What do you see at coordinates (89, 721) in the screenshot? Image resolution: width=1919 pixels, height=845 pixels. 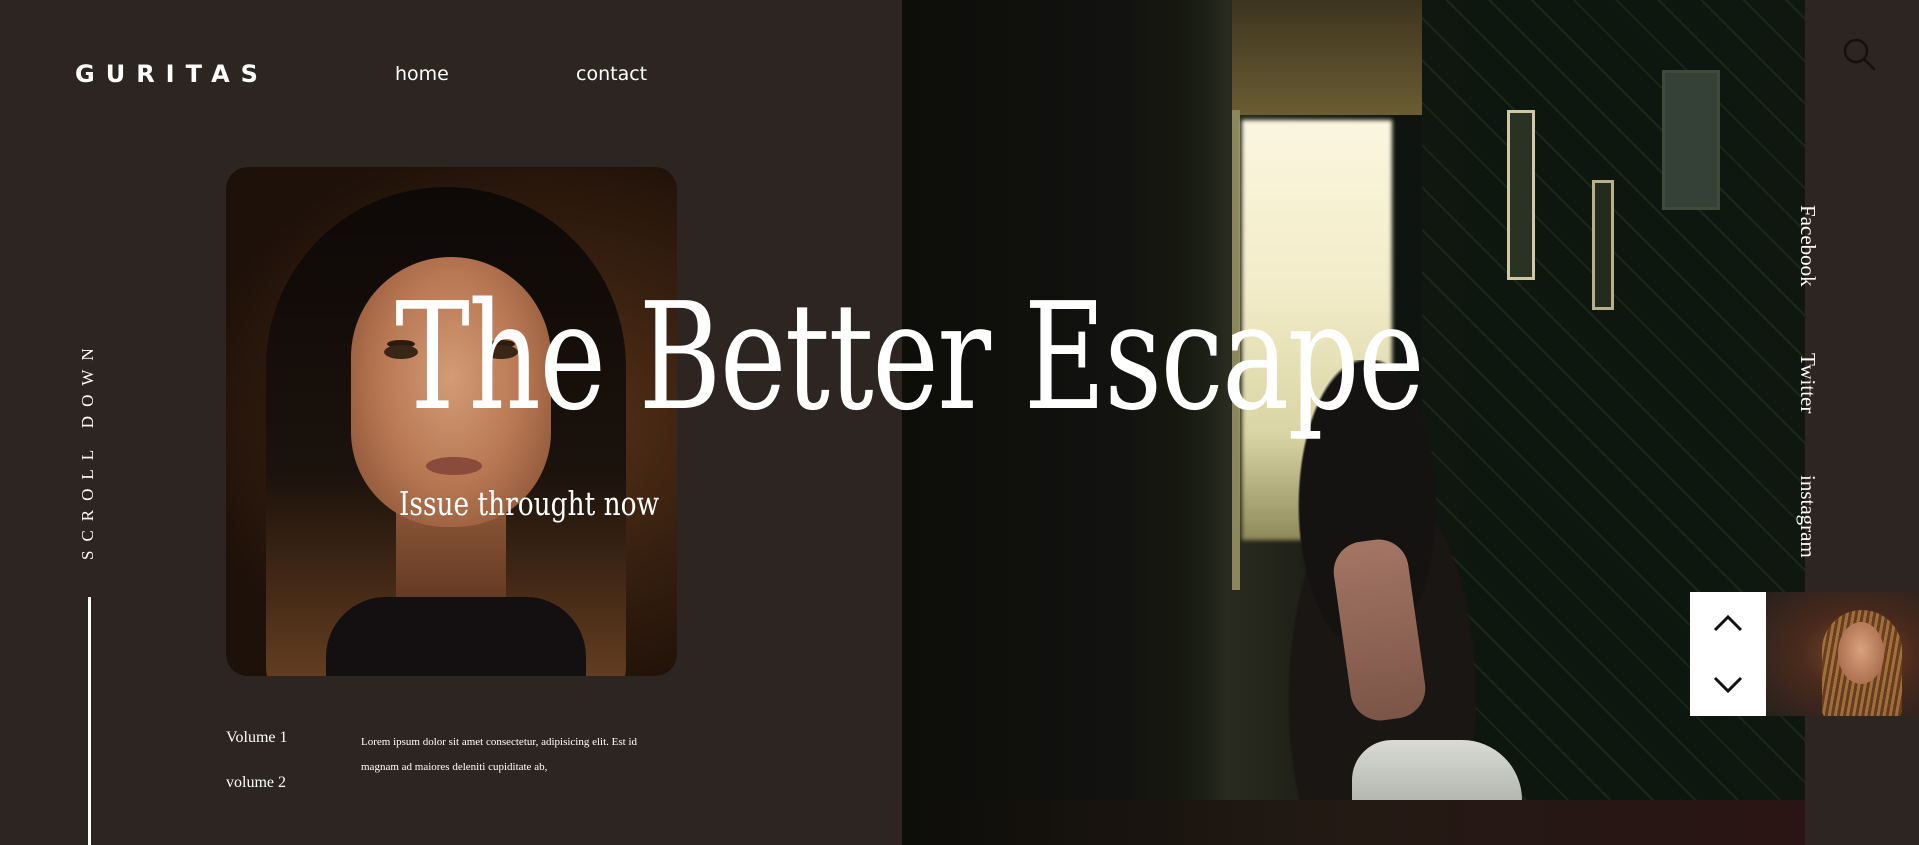 I see `scroll-indicator-line` at bounding box center [89, 721].